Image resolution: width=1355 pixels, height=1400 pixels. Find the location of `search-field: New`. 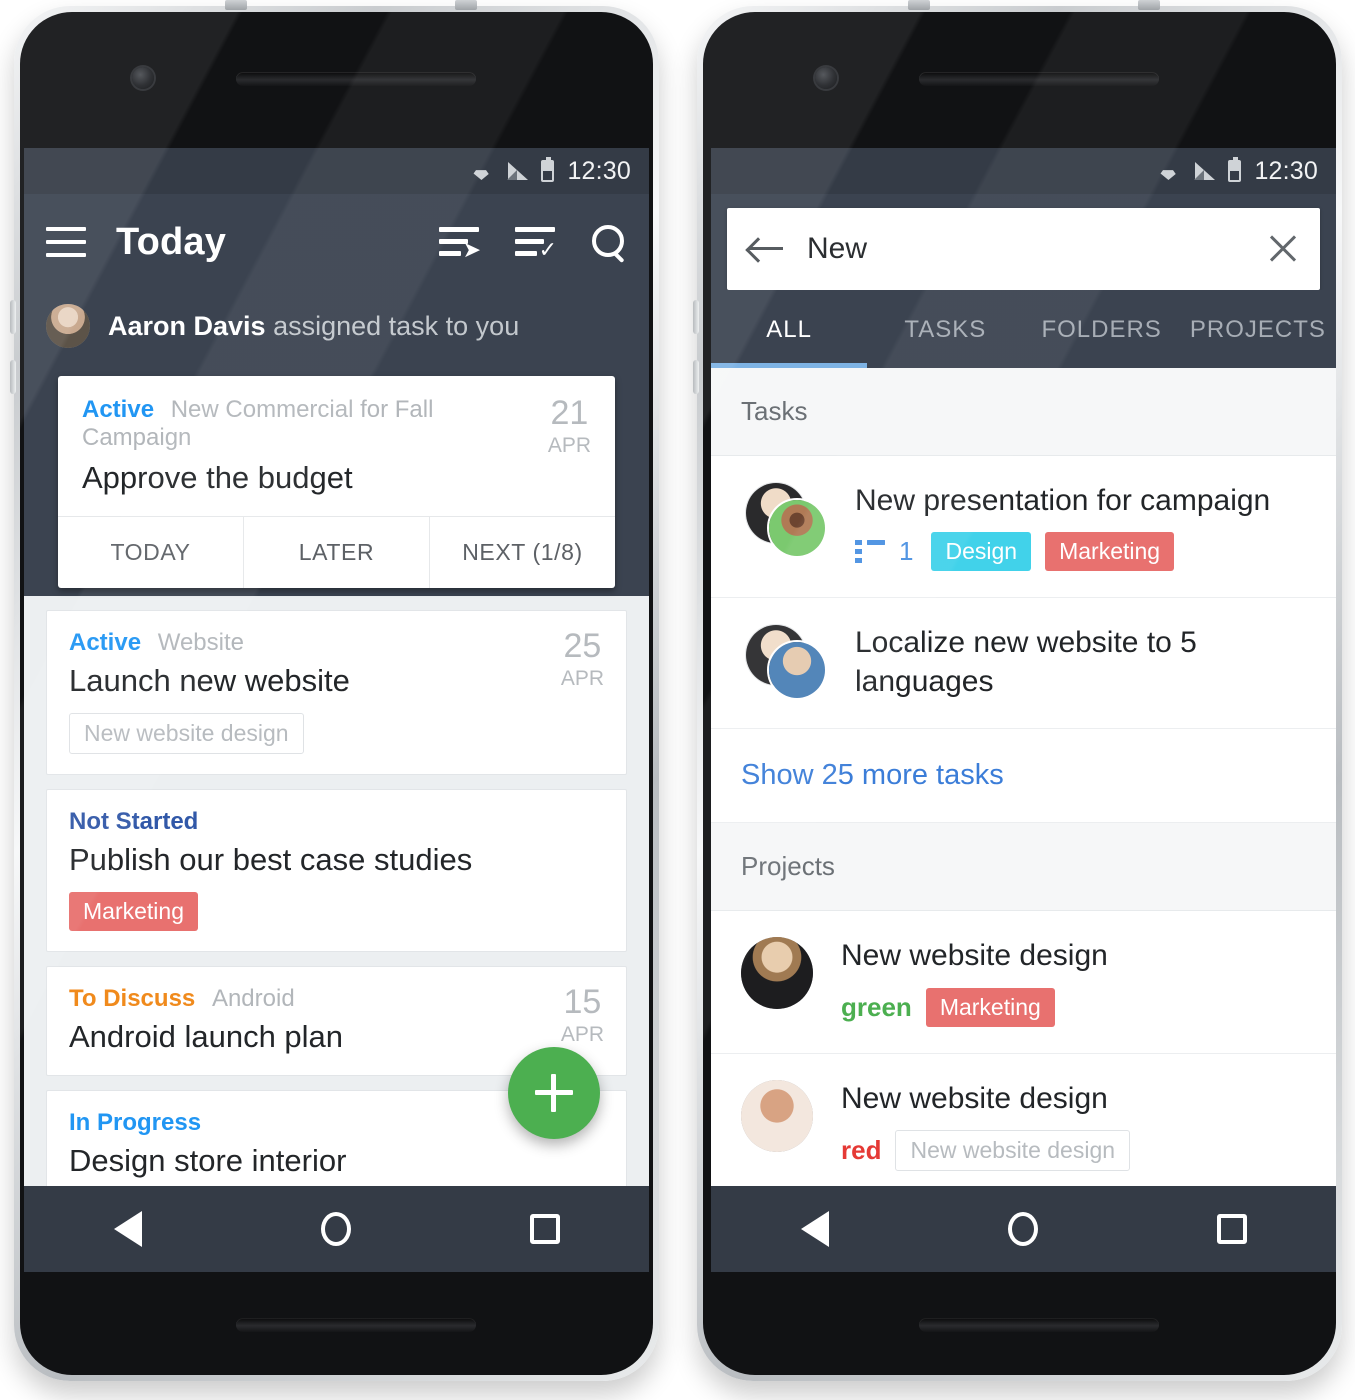

search-field: New is located at coordinates (1023, 249).